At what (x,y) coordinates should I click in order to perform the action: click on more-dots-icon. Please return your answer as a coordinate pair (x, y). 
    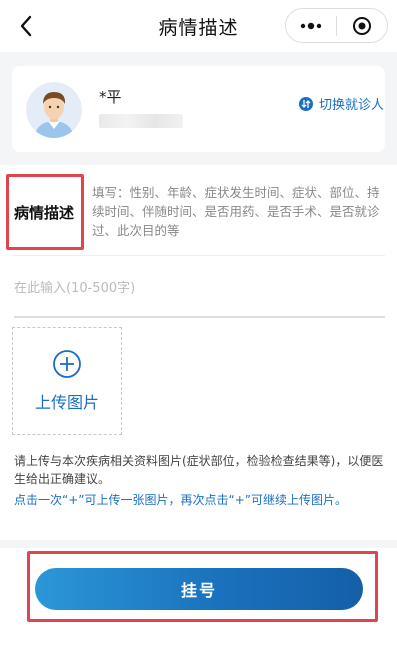
    Looking at the image, I should click on (311, 25).